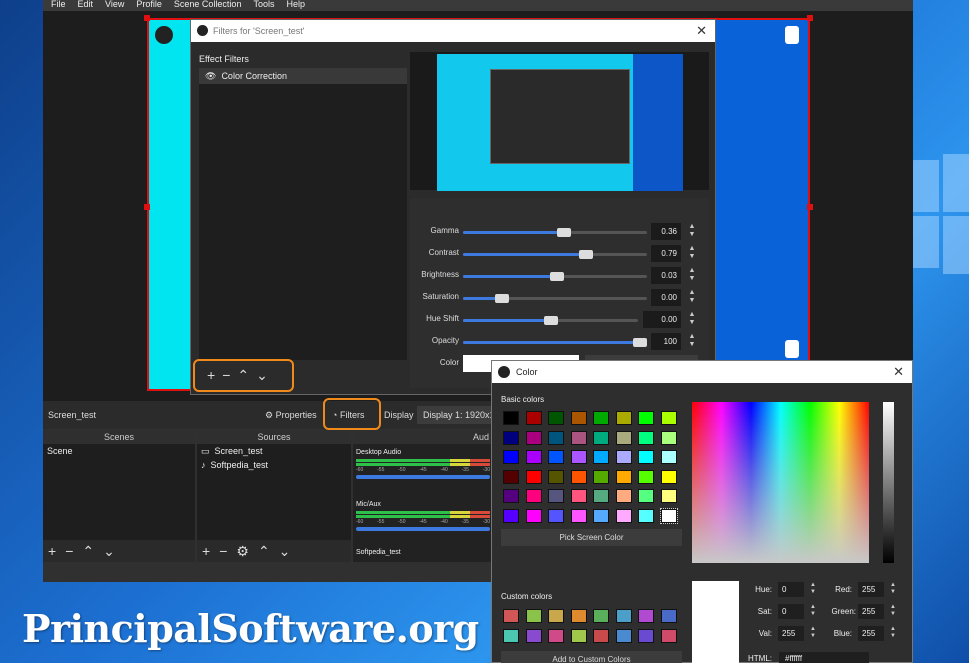 The height and width of the screenshot is (663, 969). What do you see at coordinates (86, 5) in the screenshot?
I see `menu-item-edit: Edit` at bounding box center [86, 5].